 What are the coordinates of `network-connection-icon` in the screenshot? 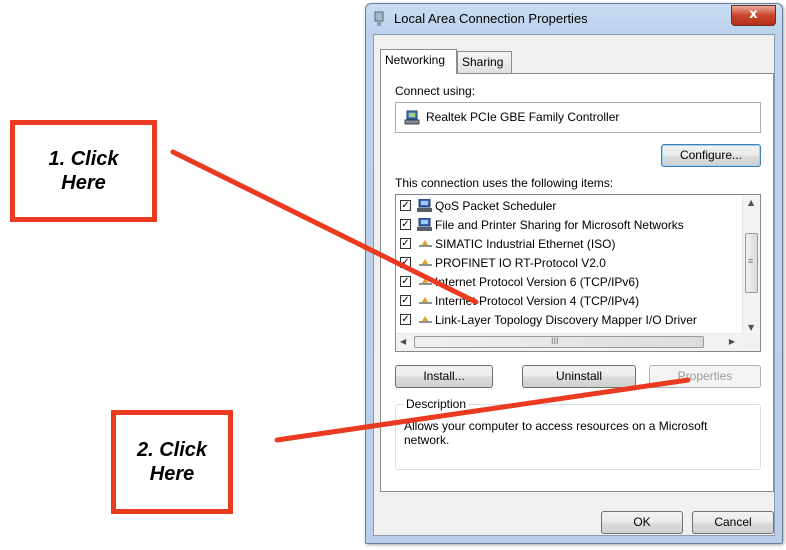 It's located at (379, 18).